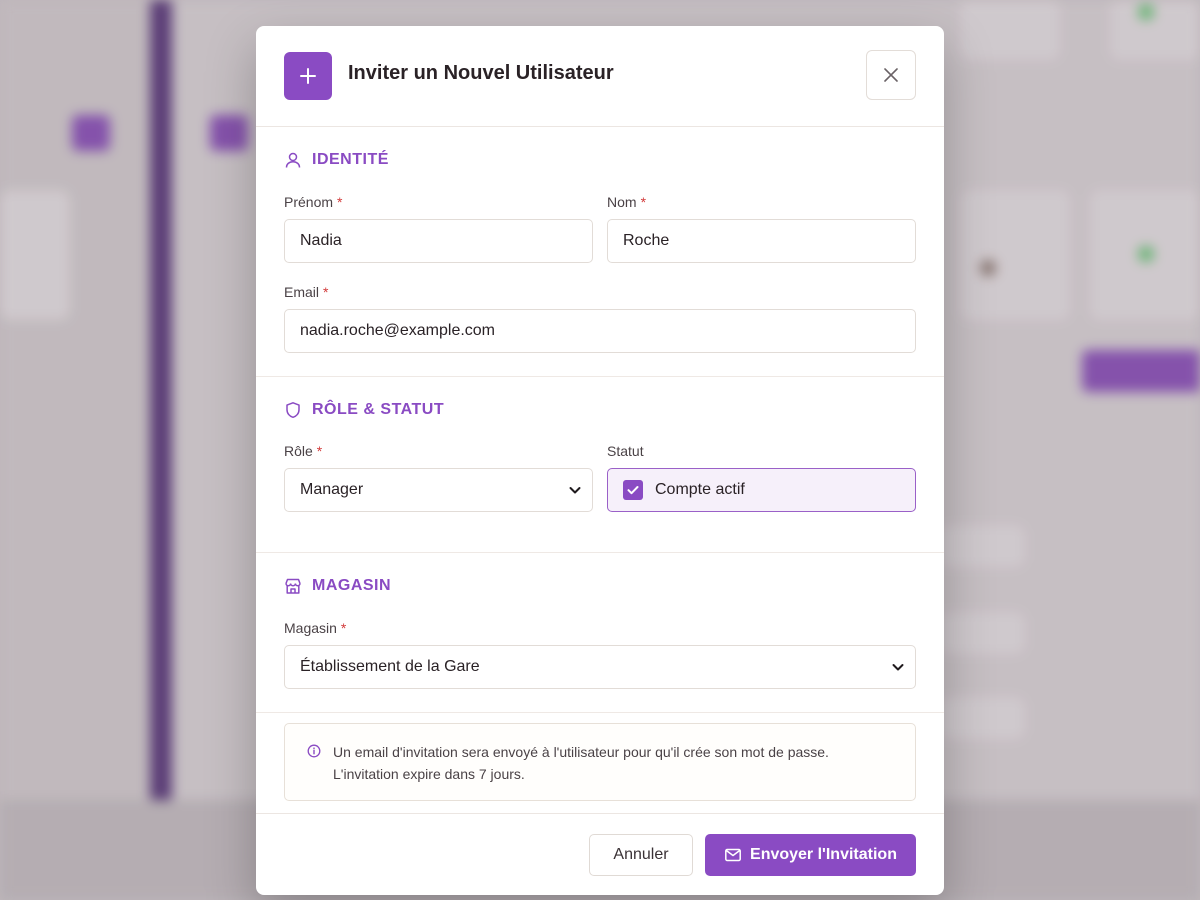 Image resolution: width=1200 pixels, height=900 pixels. Describe the element at coordinates (390, 666) in the screenshot. I see `store-value: Établissement de la Gare` at that location.